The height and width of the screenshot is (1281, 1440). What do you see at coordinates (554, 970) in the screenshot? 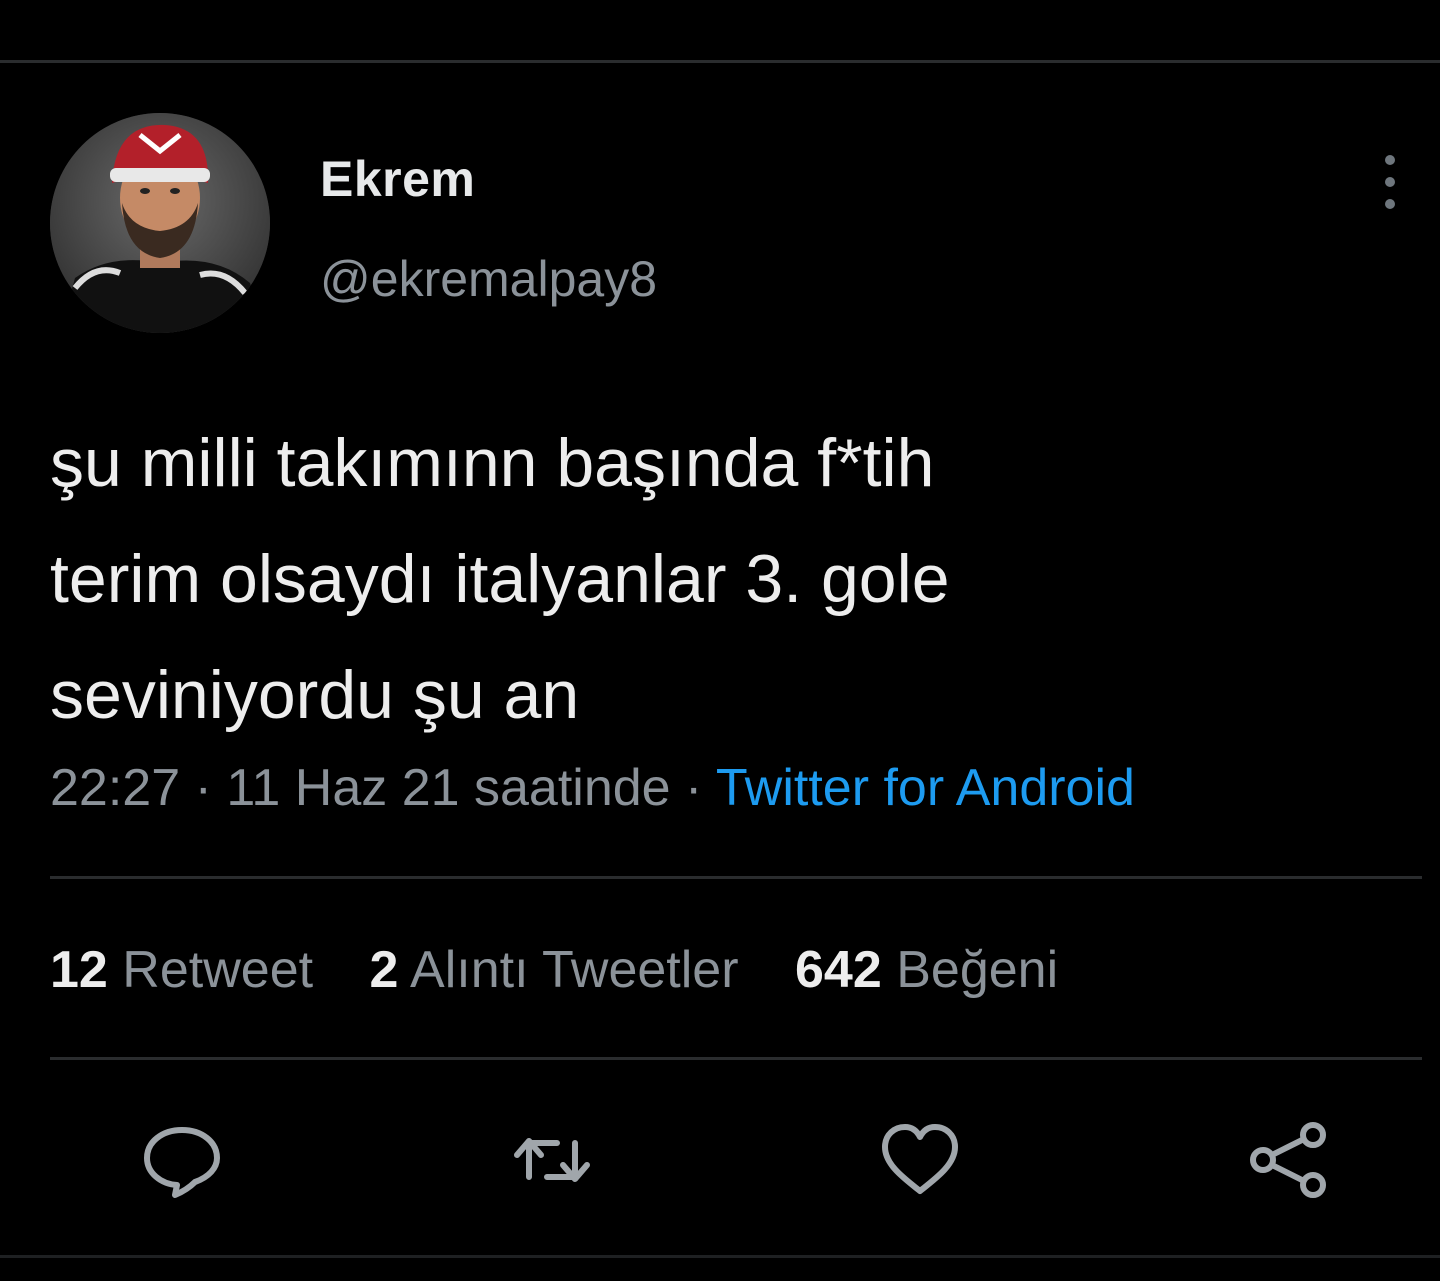
I see `quote-tweet-count: 2 Alıntı Tweetler` at bounding box center [554, 970].